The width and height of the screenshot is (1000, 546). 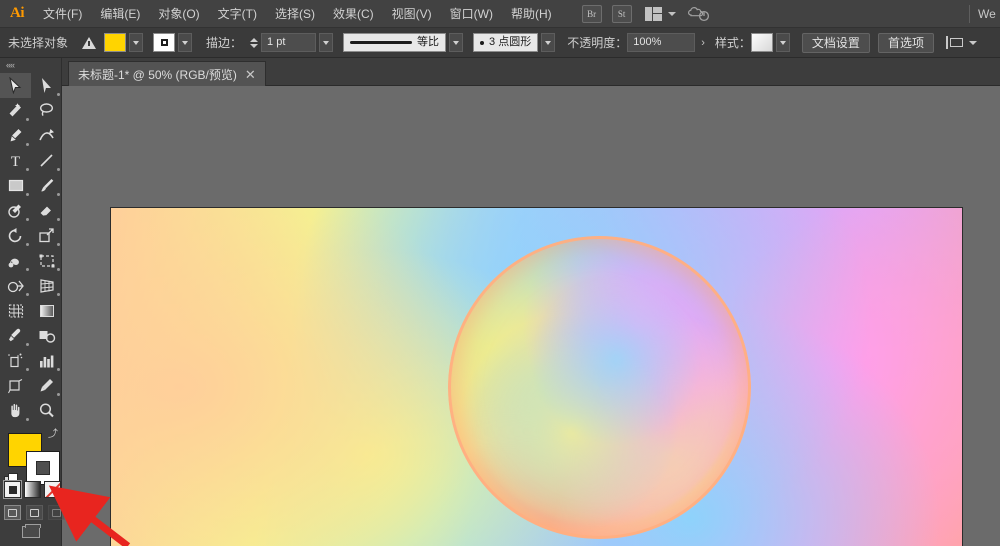 What do you see at coordinates (46, 185) in the screenshot?
I see `paintbrush-tool` at bounding box center [46, 185].